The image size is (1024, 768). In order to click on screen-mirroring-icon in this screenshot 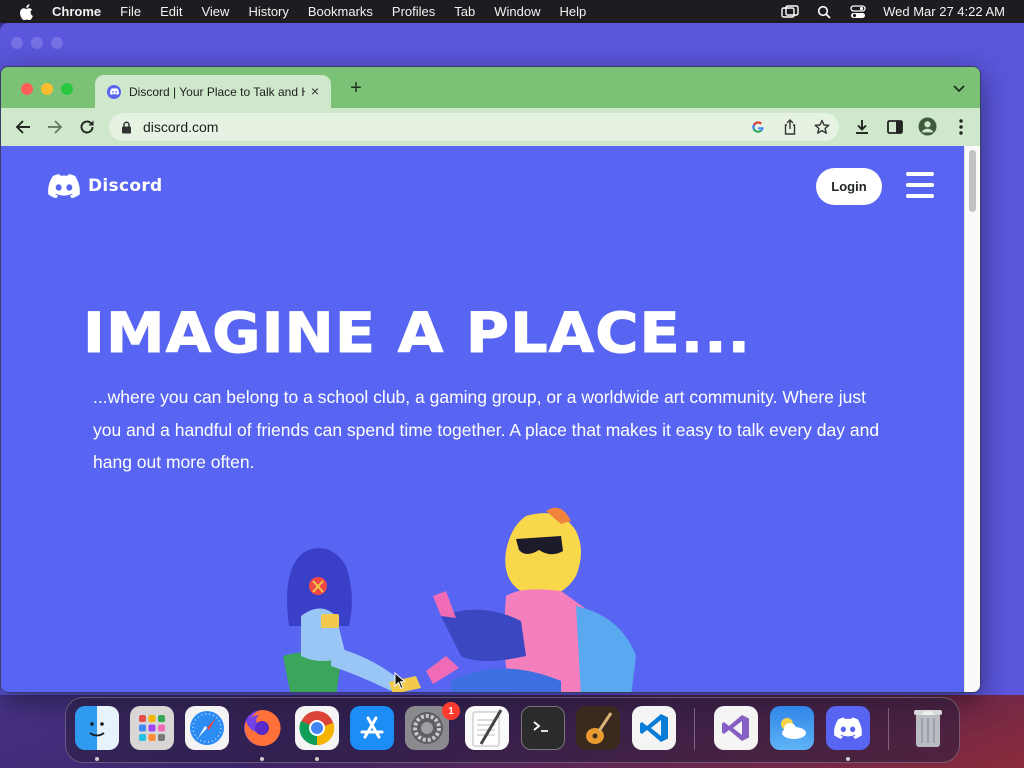, I will do `click(790, 11)`.